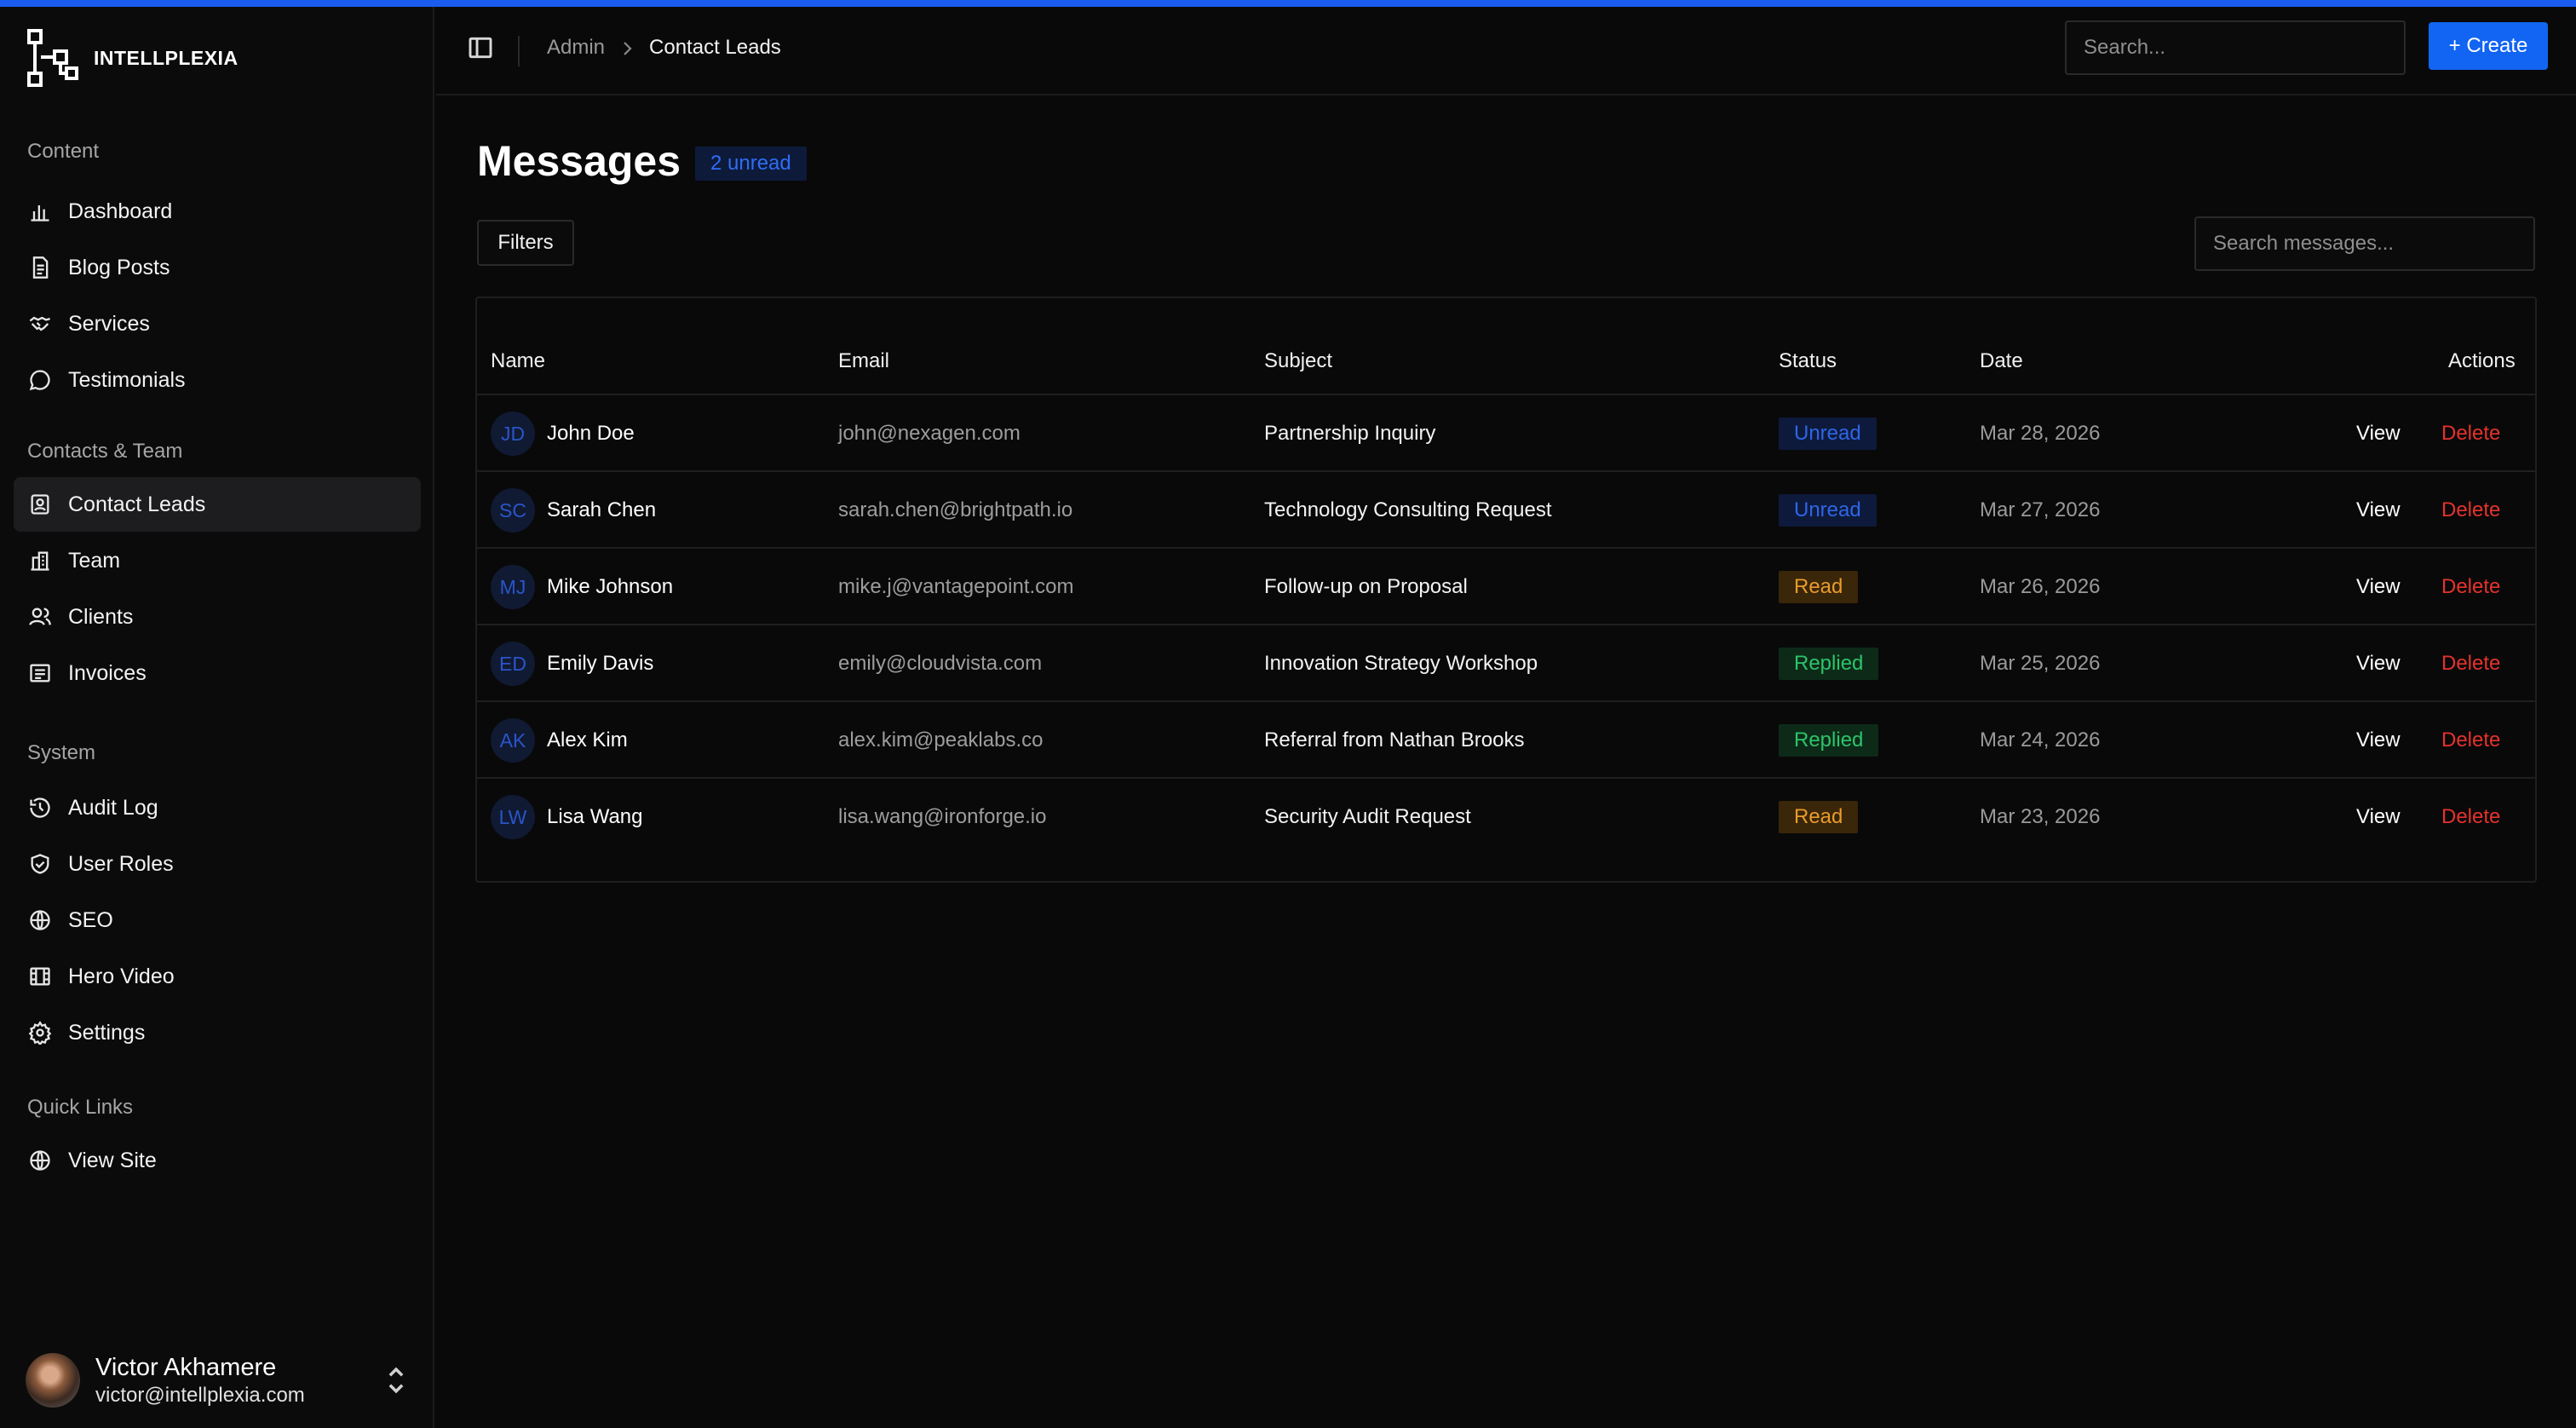 Image resolution: width=2576 pixels, height=1428 pixels. I want to click on global-search-input, so click(2236, 48).